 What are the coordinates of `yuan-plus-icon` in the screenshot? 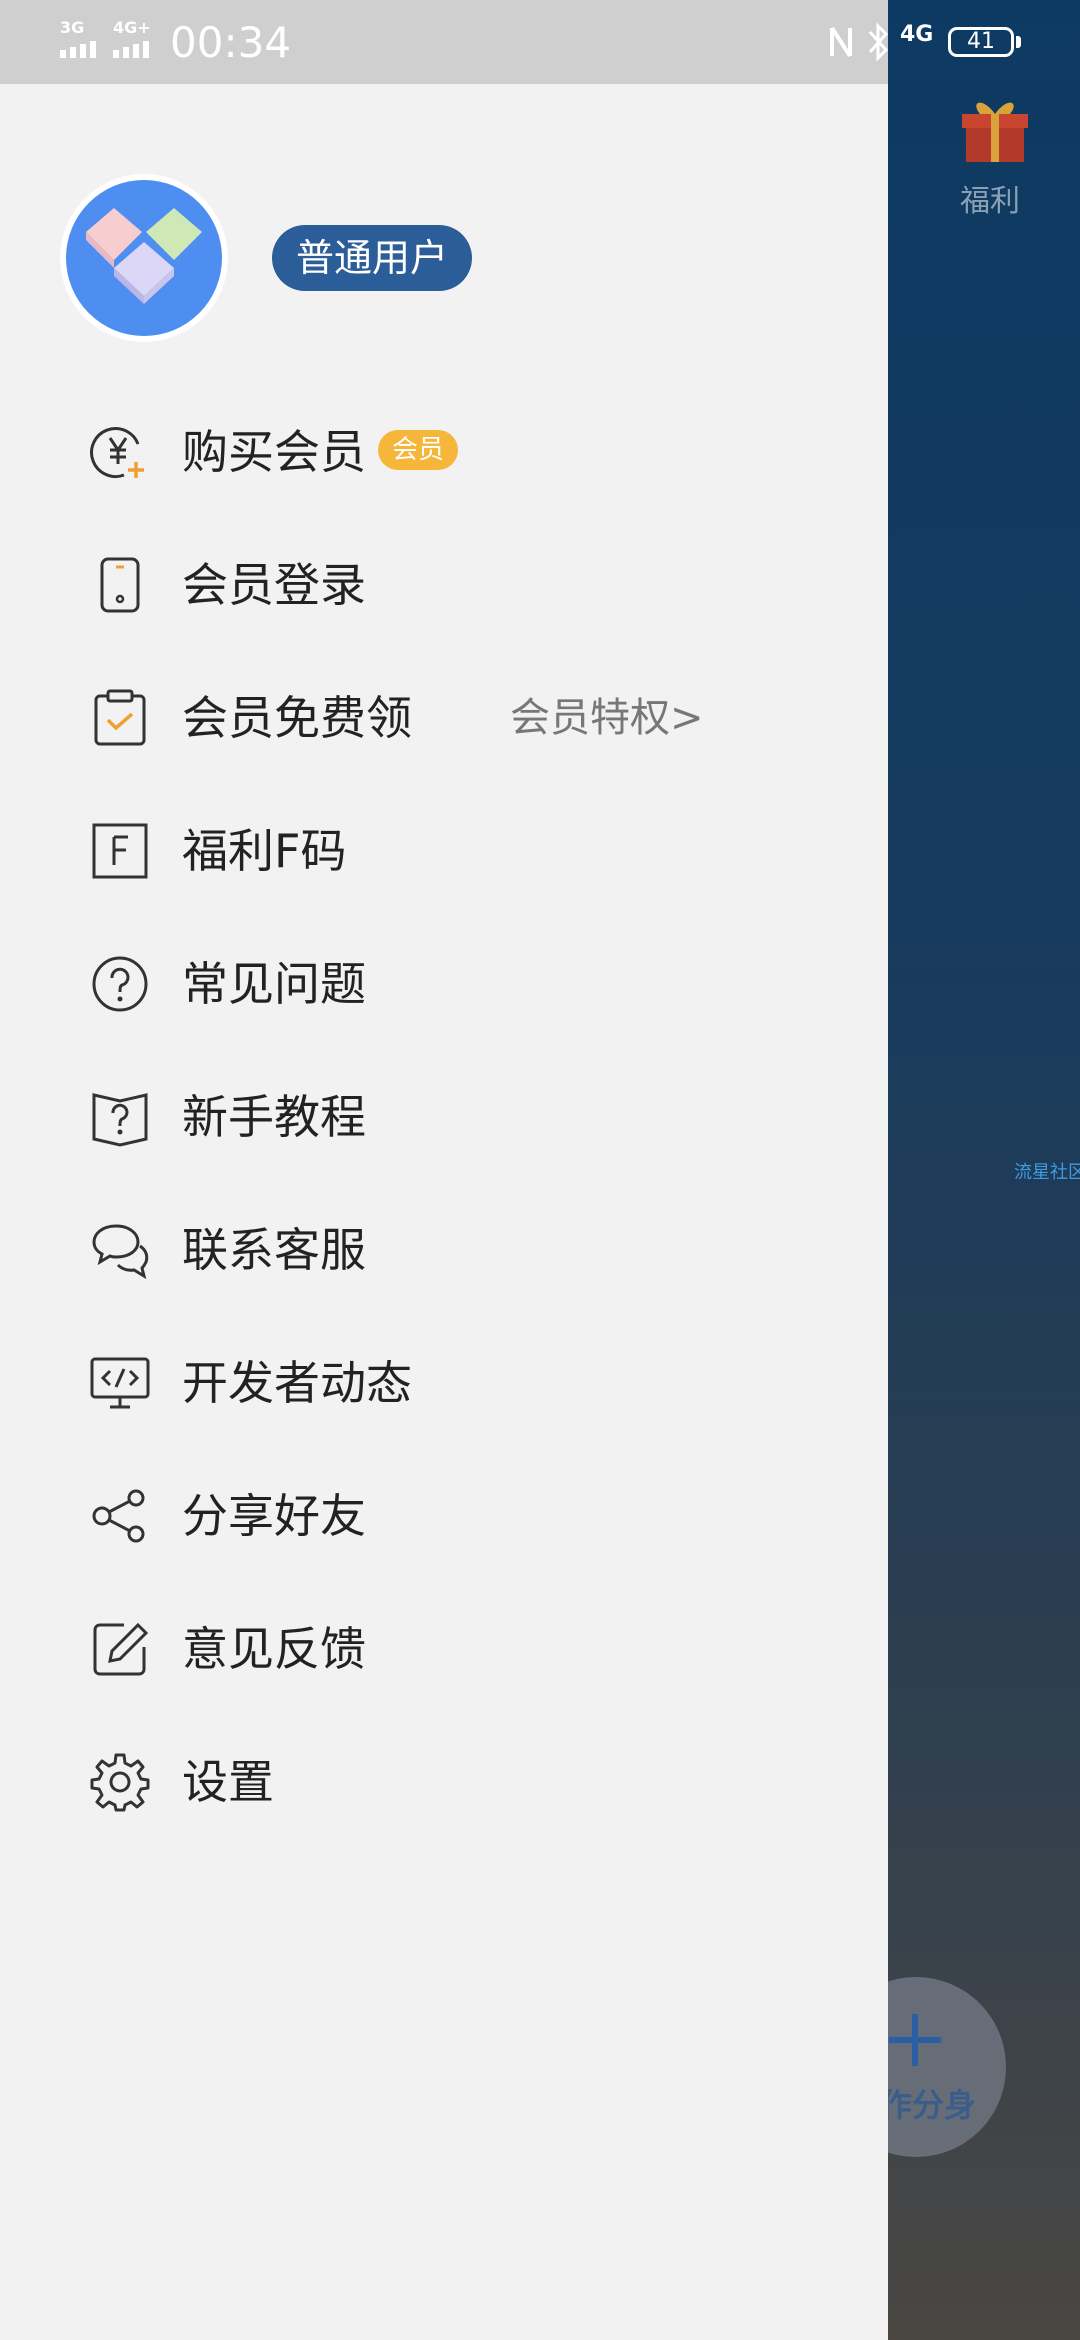 It's located at (117, 453).